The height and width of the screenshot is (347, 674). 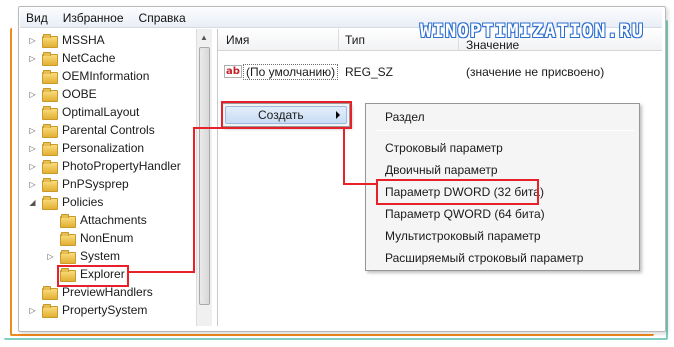 I want to click on tree-item-policies: ◢ Policies, so click(x=61, y=202).